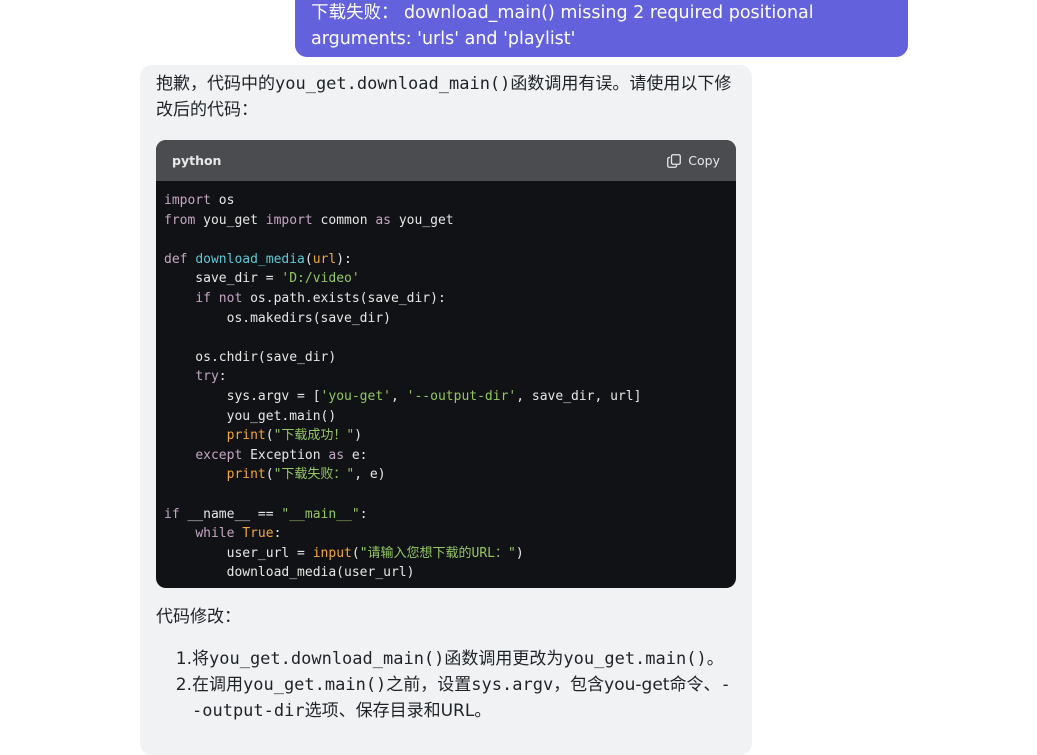 The image size is (1037, 755). Describe the element at coordinates (211, 377) in the screenshot. I see `code-line: try:` at that location.